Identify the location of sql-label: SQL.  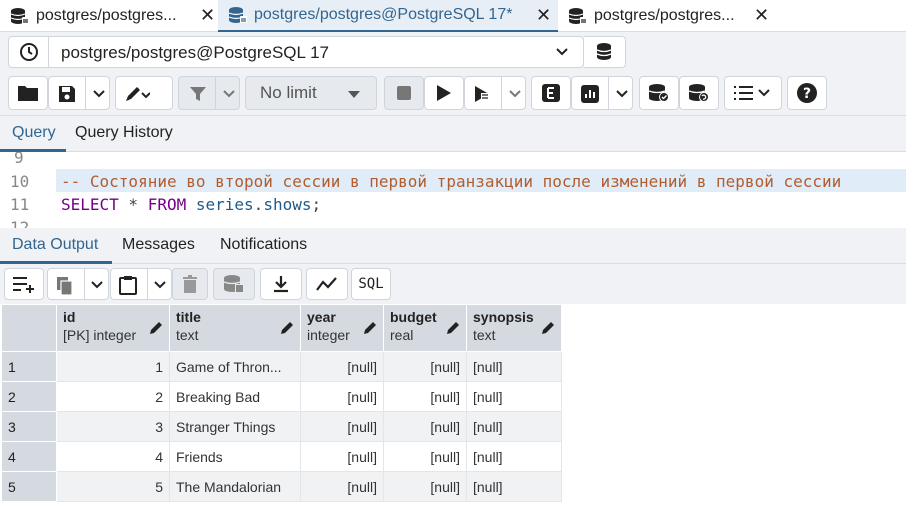
(371, 284).